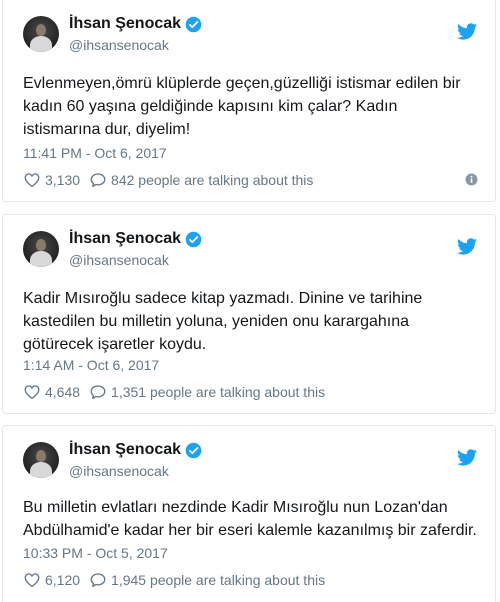 This screenshot has height=602, width=500. I want to click on reply-button: 1,351 people are talking about this, so click(207, 392).